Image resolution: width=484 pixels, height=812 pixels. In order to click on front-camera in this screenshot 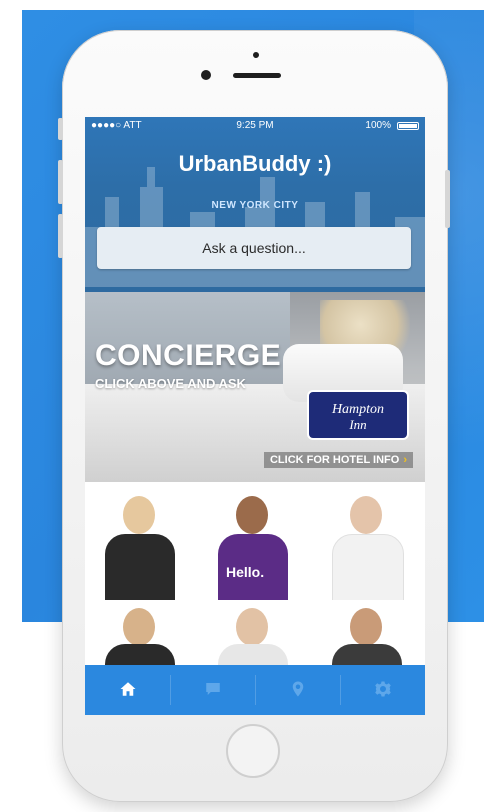, I will do `click(206, 75)`.